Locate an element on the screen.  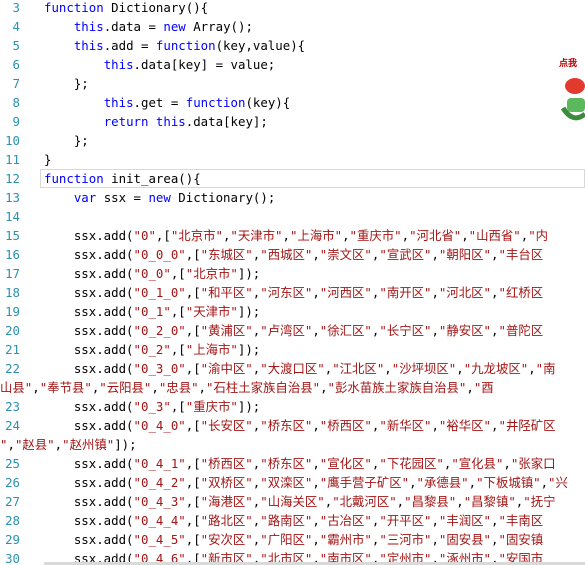
code-line-text: ","赵县","赵州镇"]); is located at coordinates (68, 444).